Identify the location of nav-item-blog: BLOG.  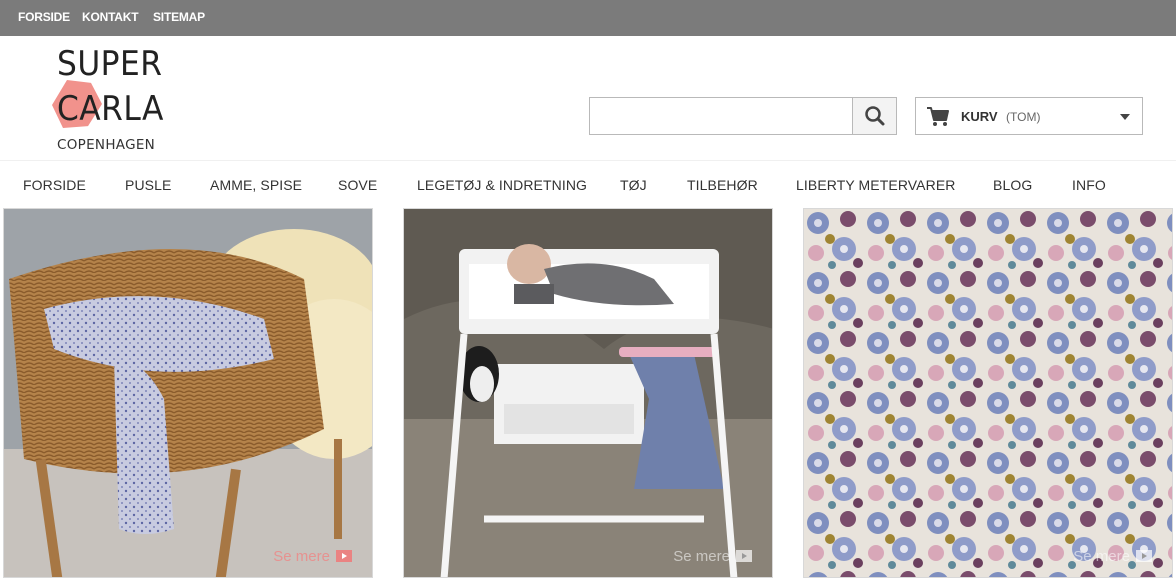
(1012, 185).